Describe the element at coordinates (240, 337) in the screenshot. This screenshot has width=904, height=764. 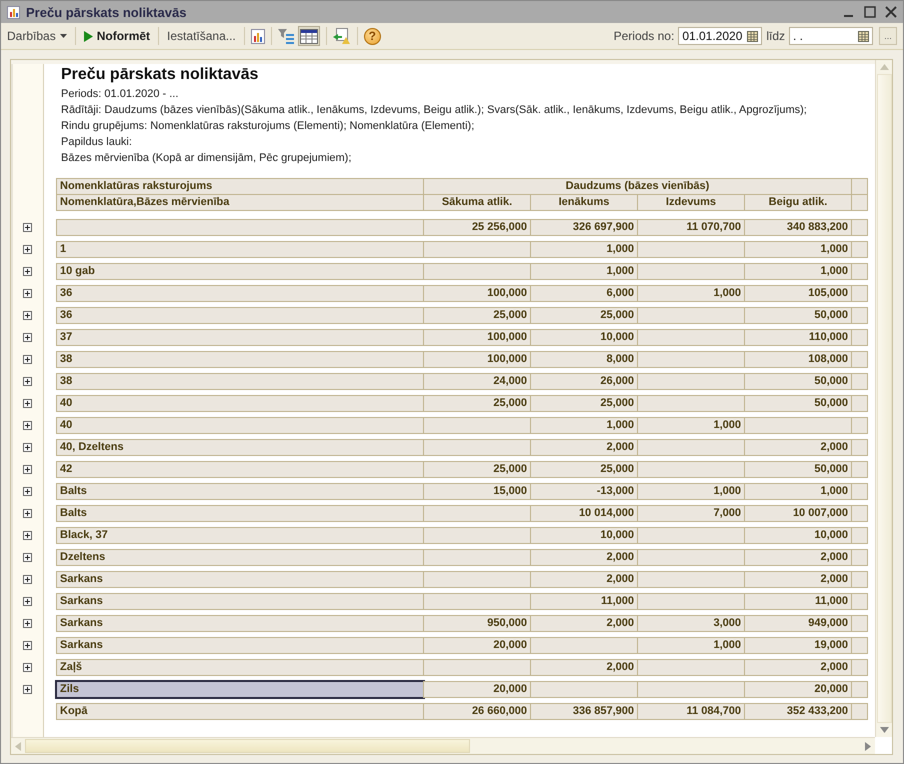
I see `table-cell: 37` at that location.